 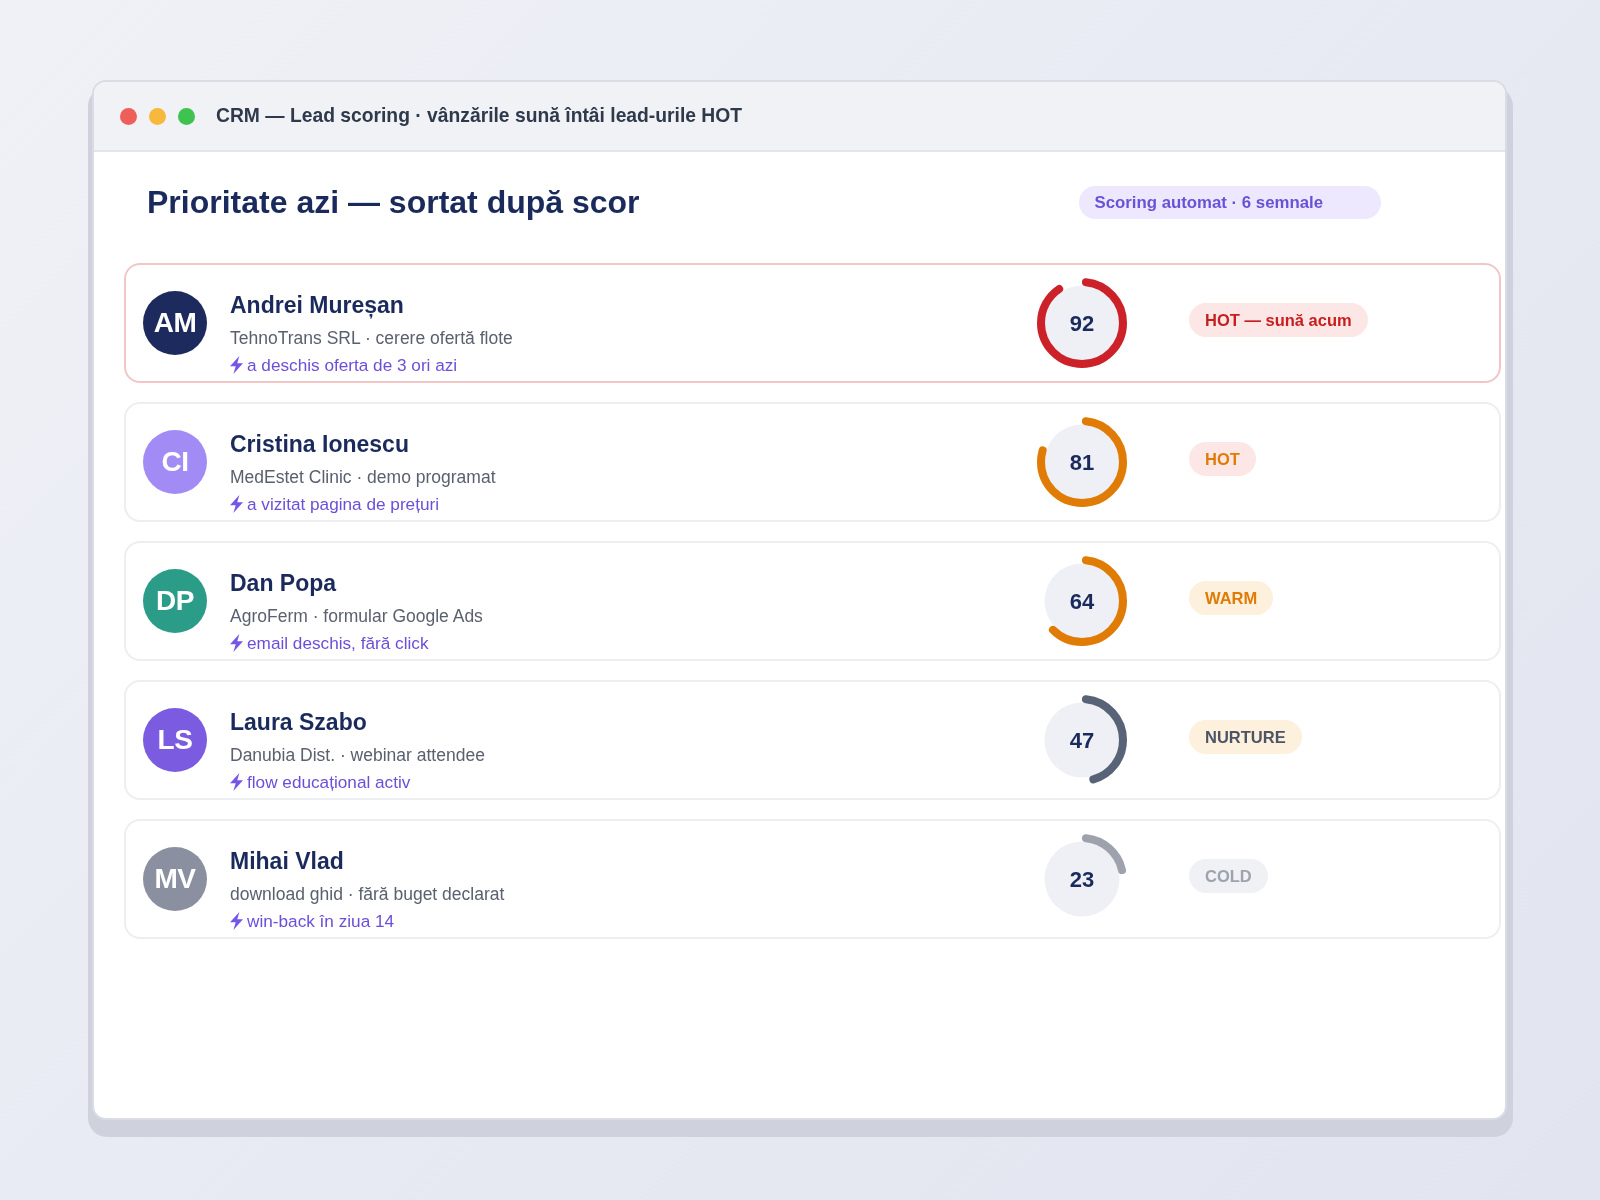 I want to click on lead-card: LS Laura Szabo Danubia Dist. · webinar attendee flow educațional activ 47 NURTURE, so click(x=812, y=740).